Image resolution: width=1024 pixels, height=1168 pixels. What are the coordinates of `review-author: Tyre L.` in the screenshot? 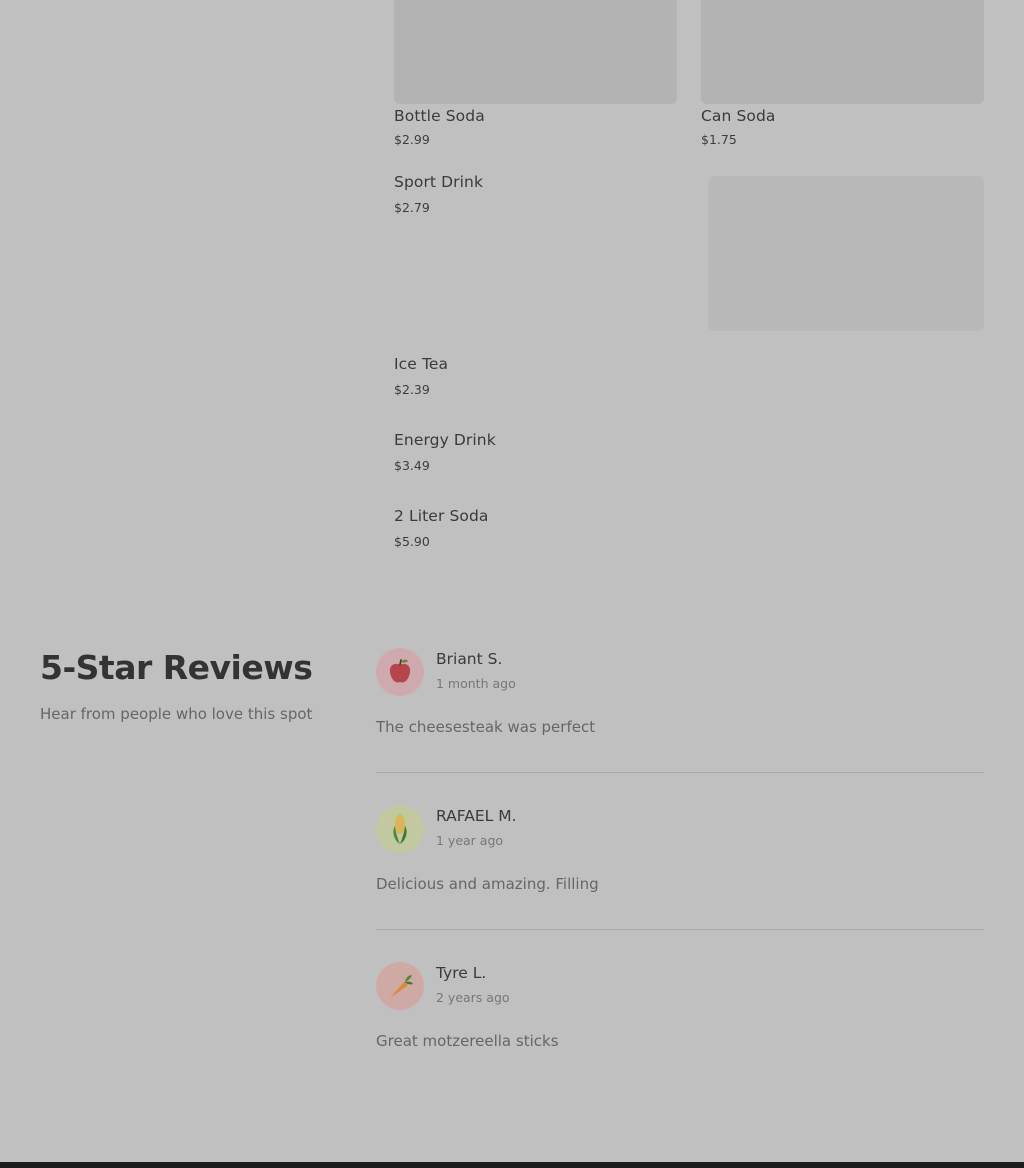 It's located at (461, 973).